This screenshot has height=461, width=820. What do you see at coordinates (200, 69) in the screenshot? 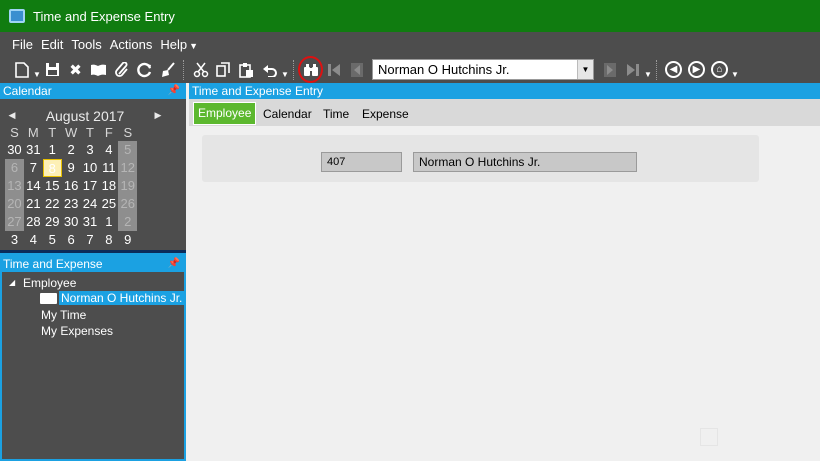
I see `cut-icon` at bounding box center [200, 69].